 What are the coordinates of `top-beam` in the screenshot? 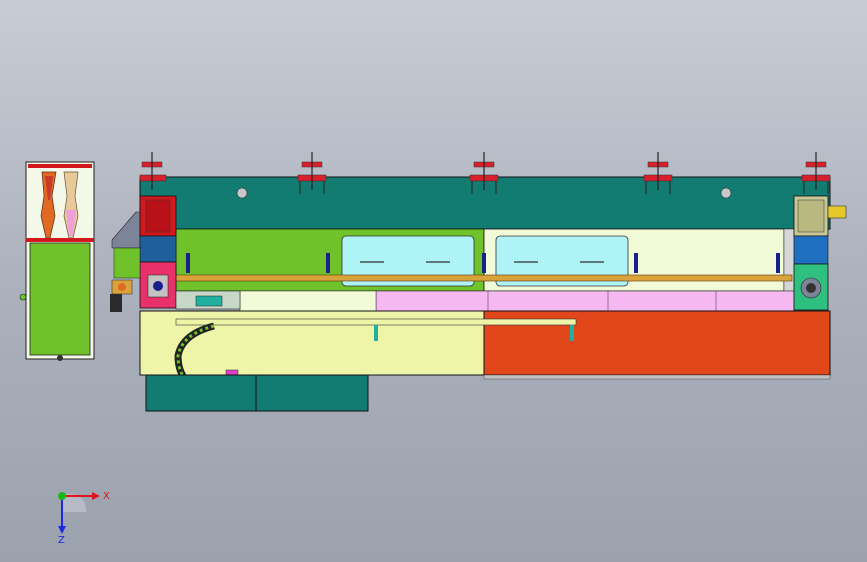 It's located at (485, 203).